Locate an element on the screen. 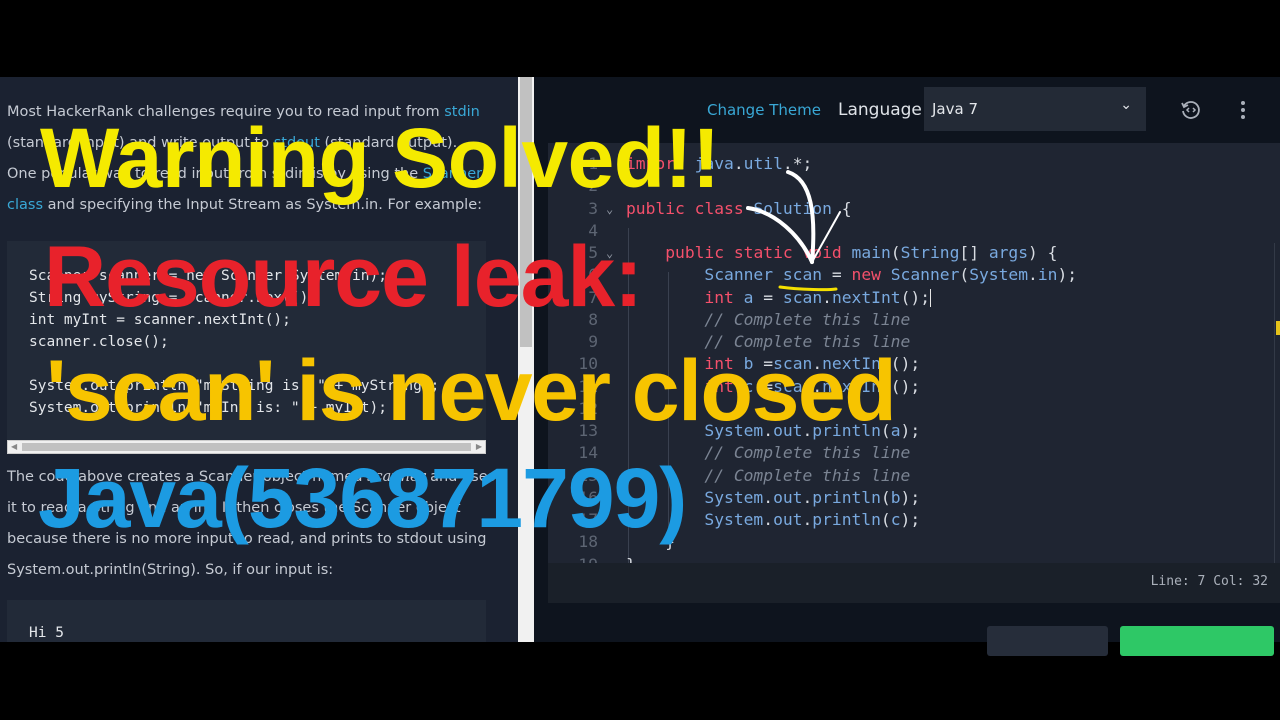  submit-code-button is located at coordinates (1197, 641).